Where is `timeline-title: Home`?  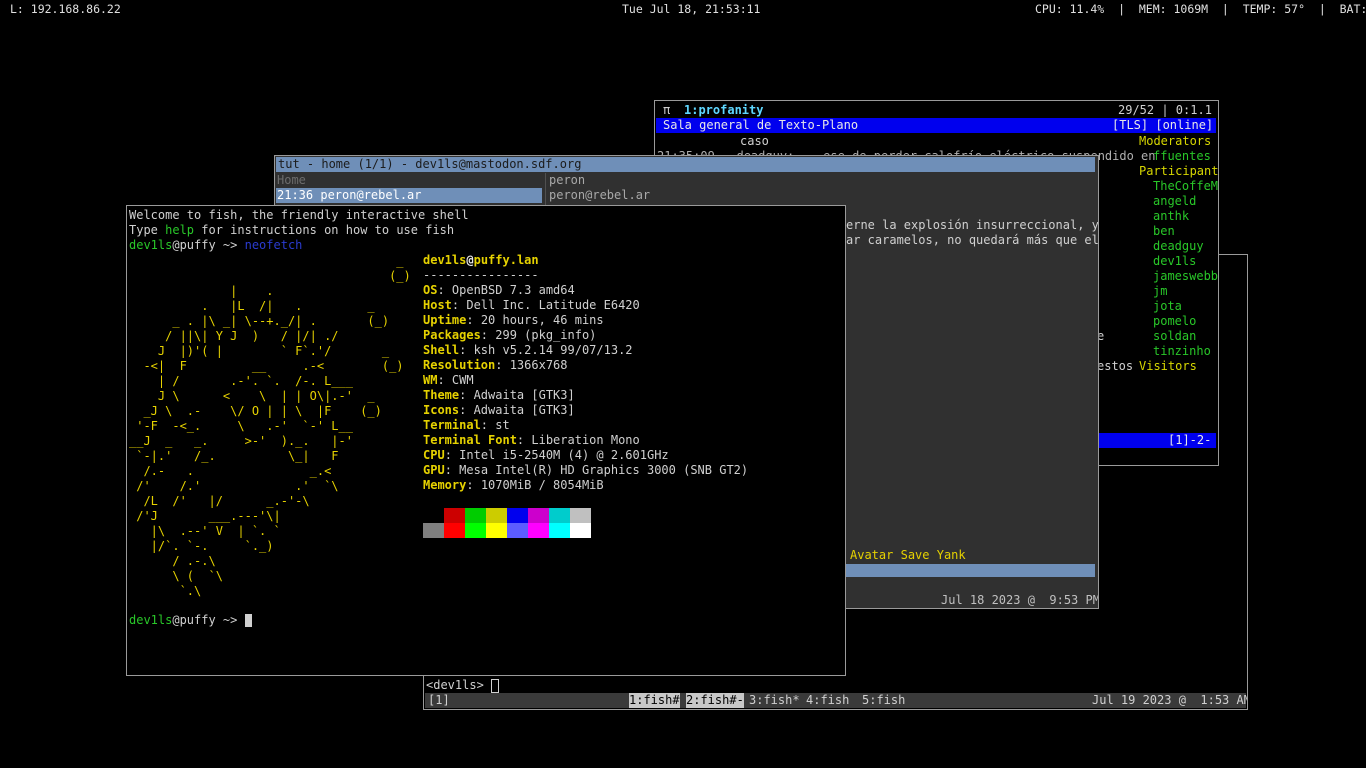 timeline-title: Home is located at coordinates (291, 180).